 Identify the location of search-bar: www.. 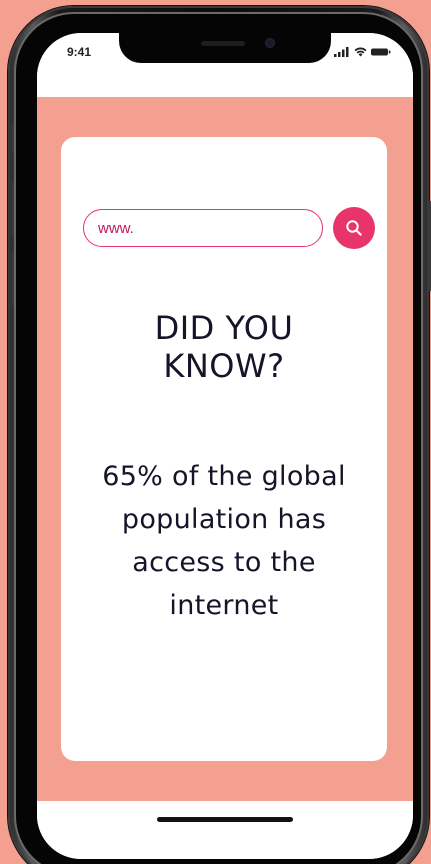
(230, 229).